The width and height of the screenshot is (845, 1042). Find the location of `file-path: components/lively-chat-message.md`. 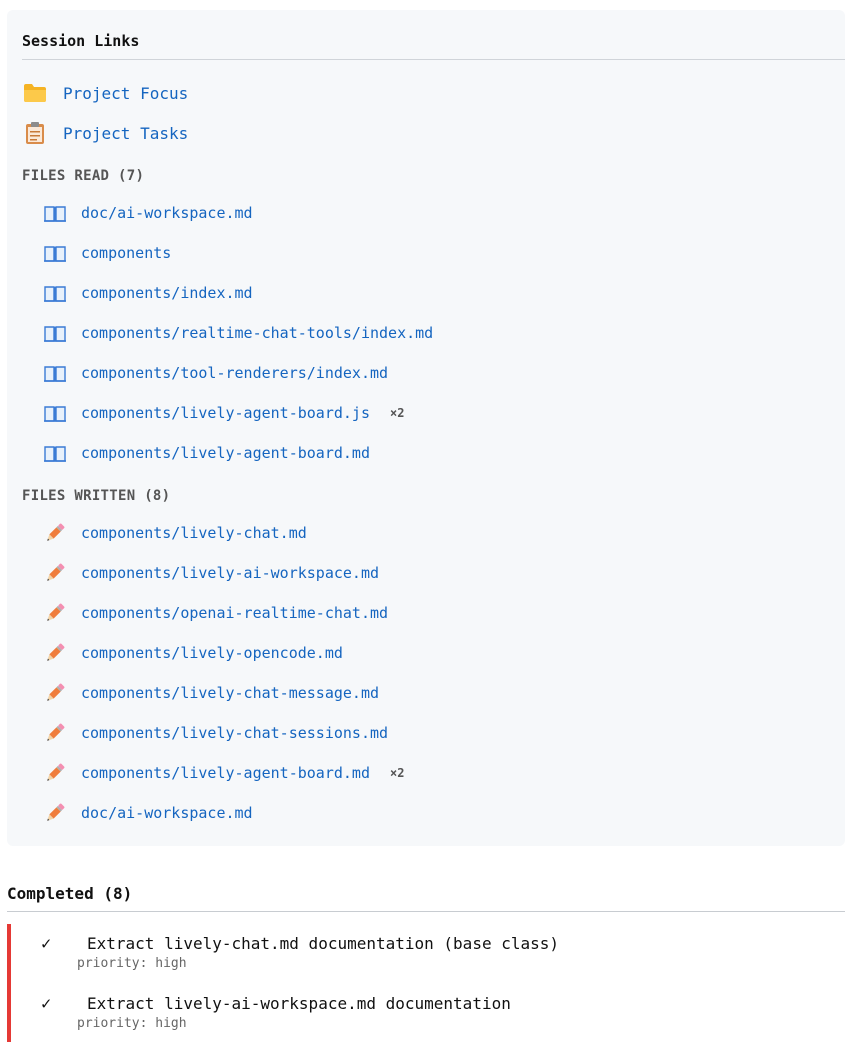

file-path: components/lively-chat-message.md is located at coordinates (230, 693).